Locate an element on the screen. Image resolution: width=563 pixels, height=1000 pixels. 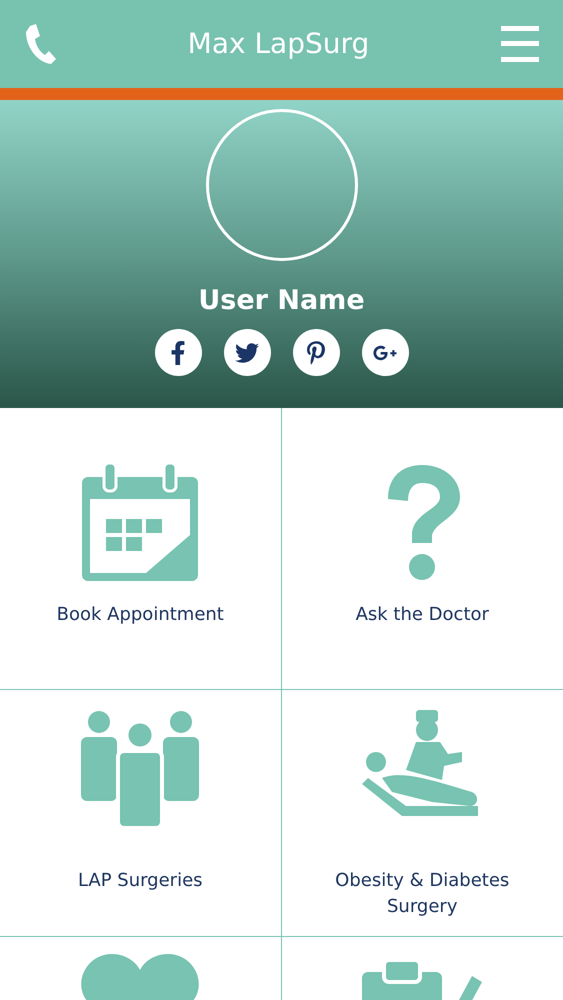
twitter-button is located at coordinates (247, 352).